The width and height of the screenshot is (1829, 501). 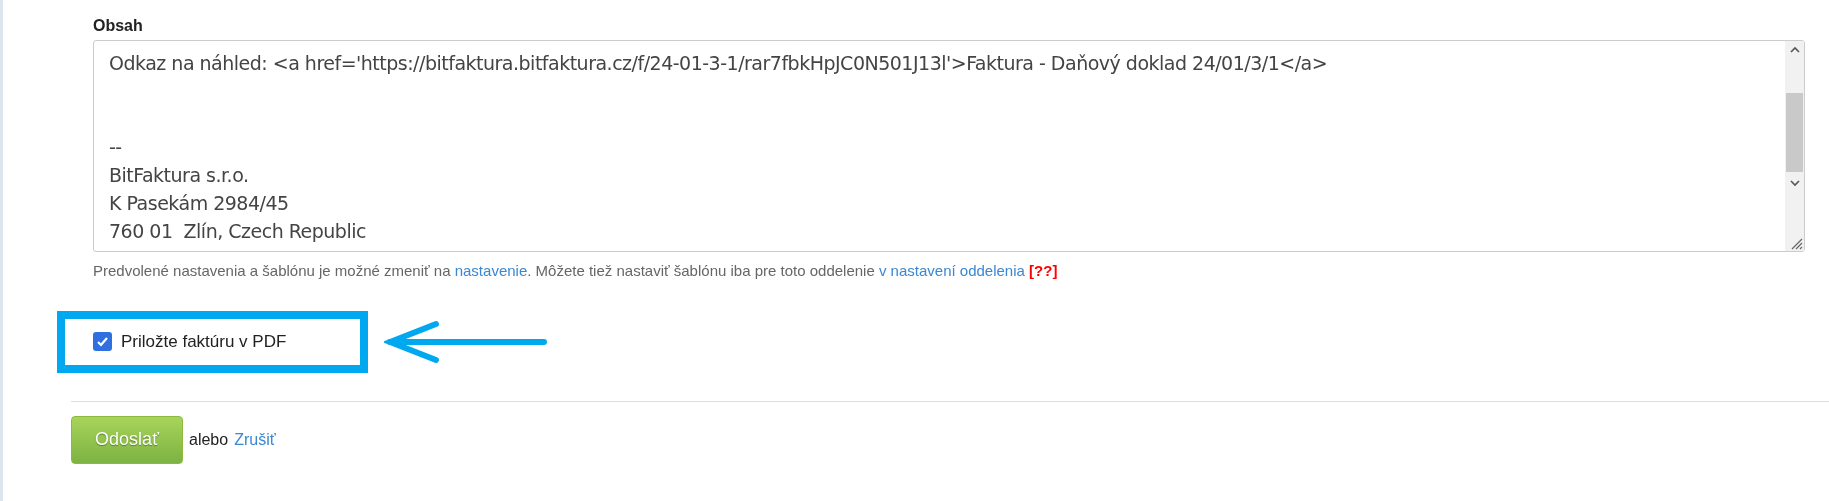 I want to click on checkmark-icon, so click(x=102, y=341).